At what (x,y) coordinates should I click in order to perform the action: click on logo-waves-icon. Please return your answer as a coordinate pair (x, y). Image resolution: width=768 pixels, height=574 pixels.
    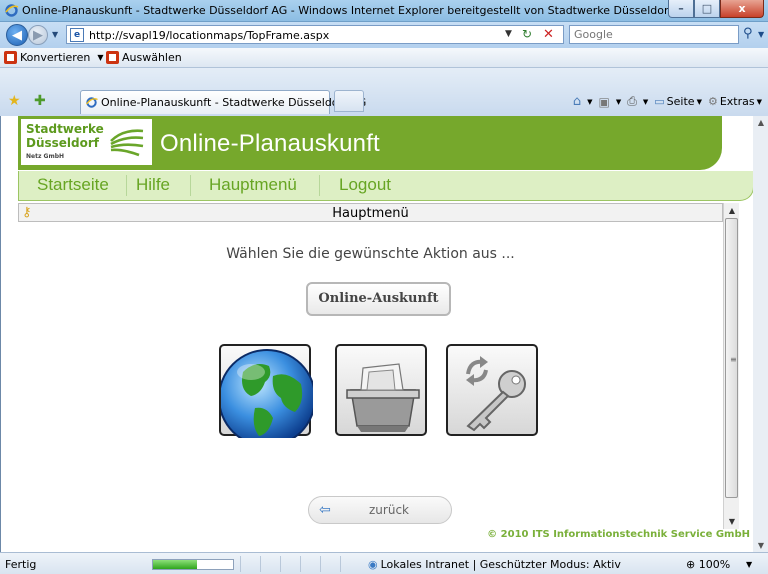
    Looking at the image, I should click on (127, 143).